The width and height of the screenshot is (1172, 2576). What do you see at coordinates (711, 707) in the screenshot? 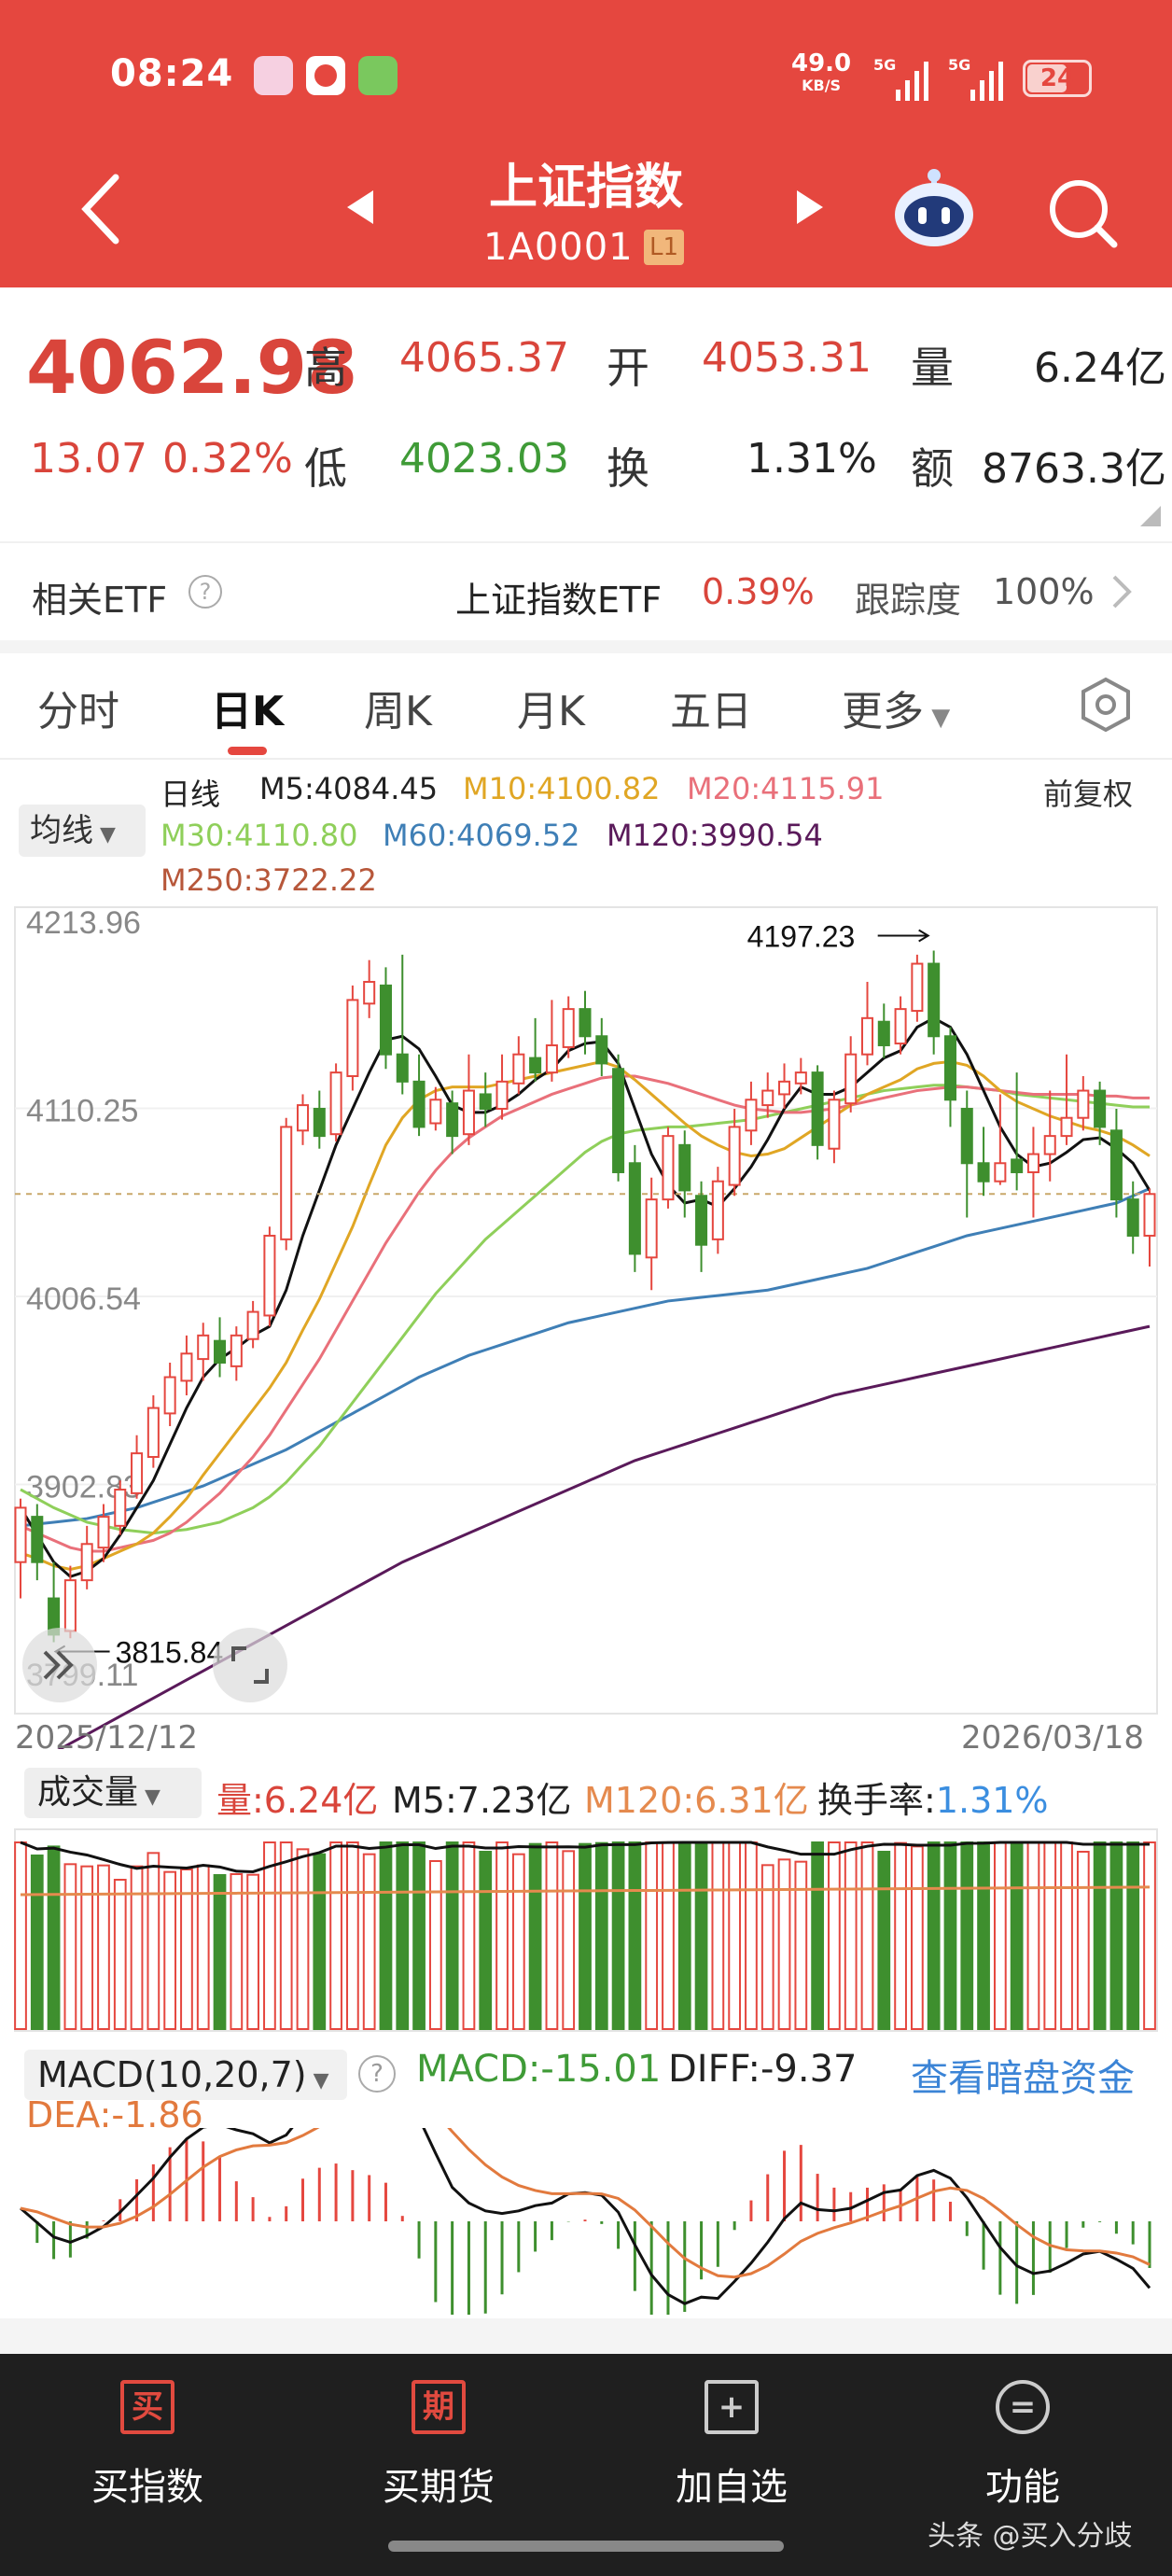
I see `tab-five-day: 五日` at bounding box center [711, 707].